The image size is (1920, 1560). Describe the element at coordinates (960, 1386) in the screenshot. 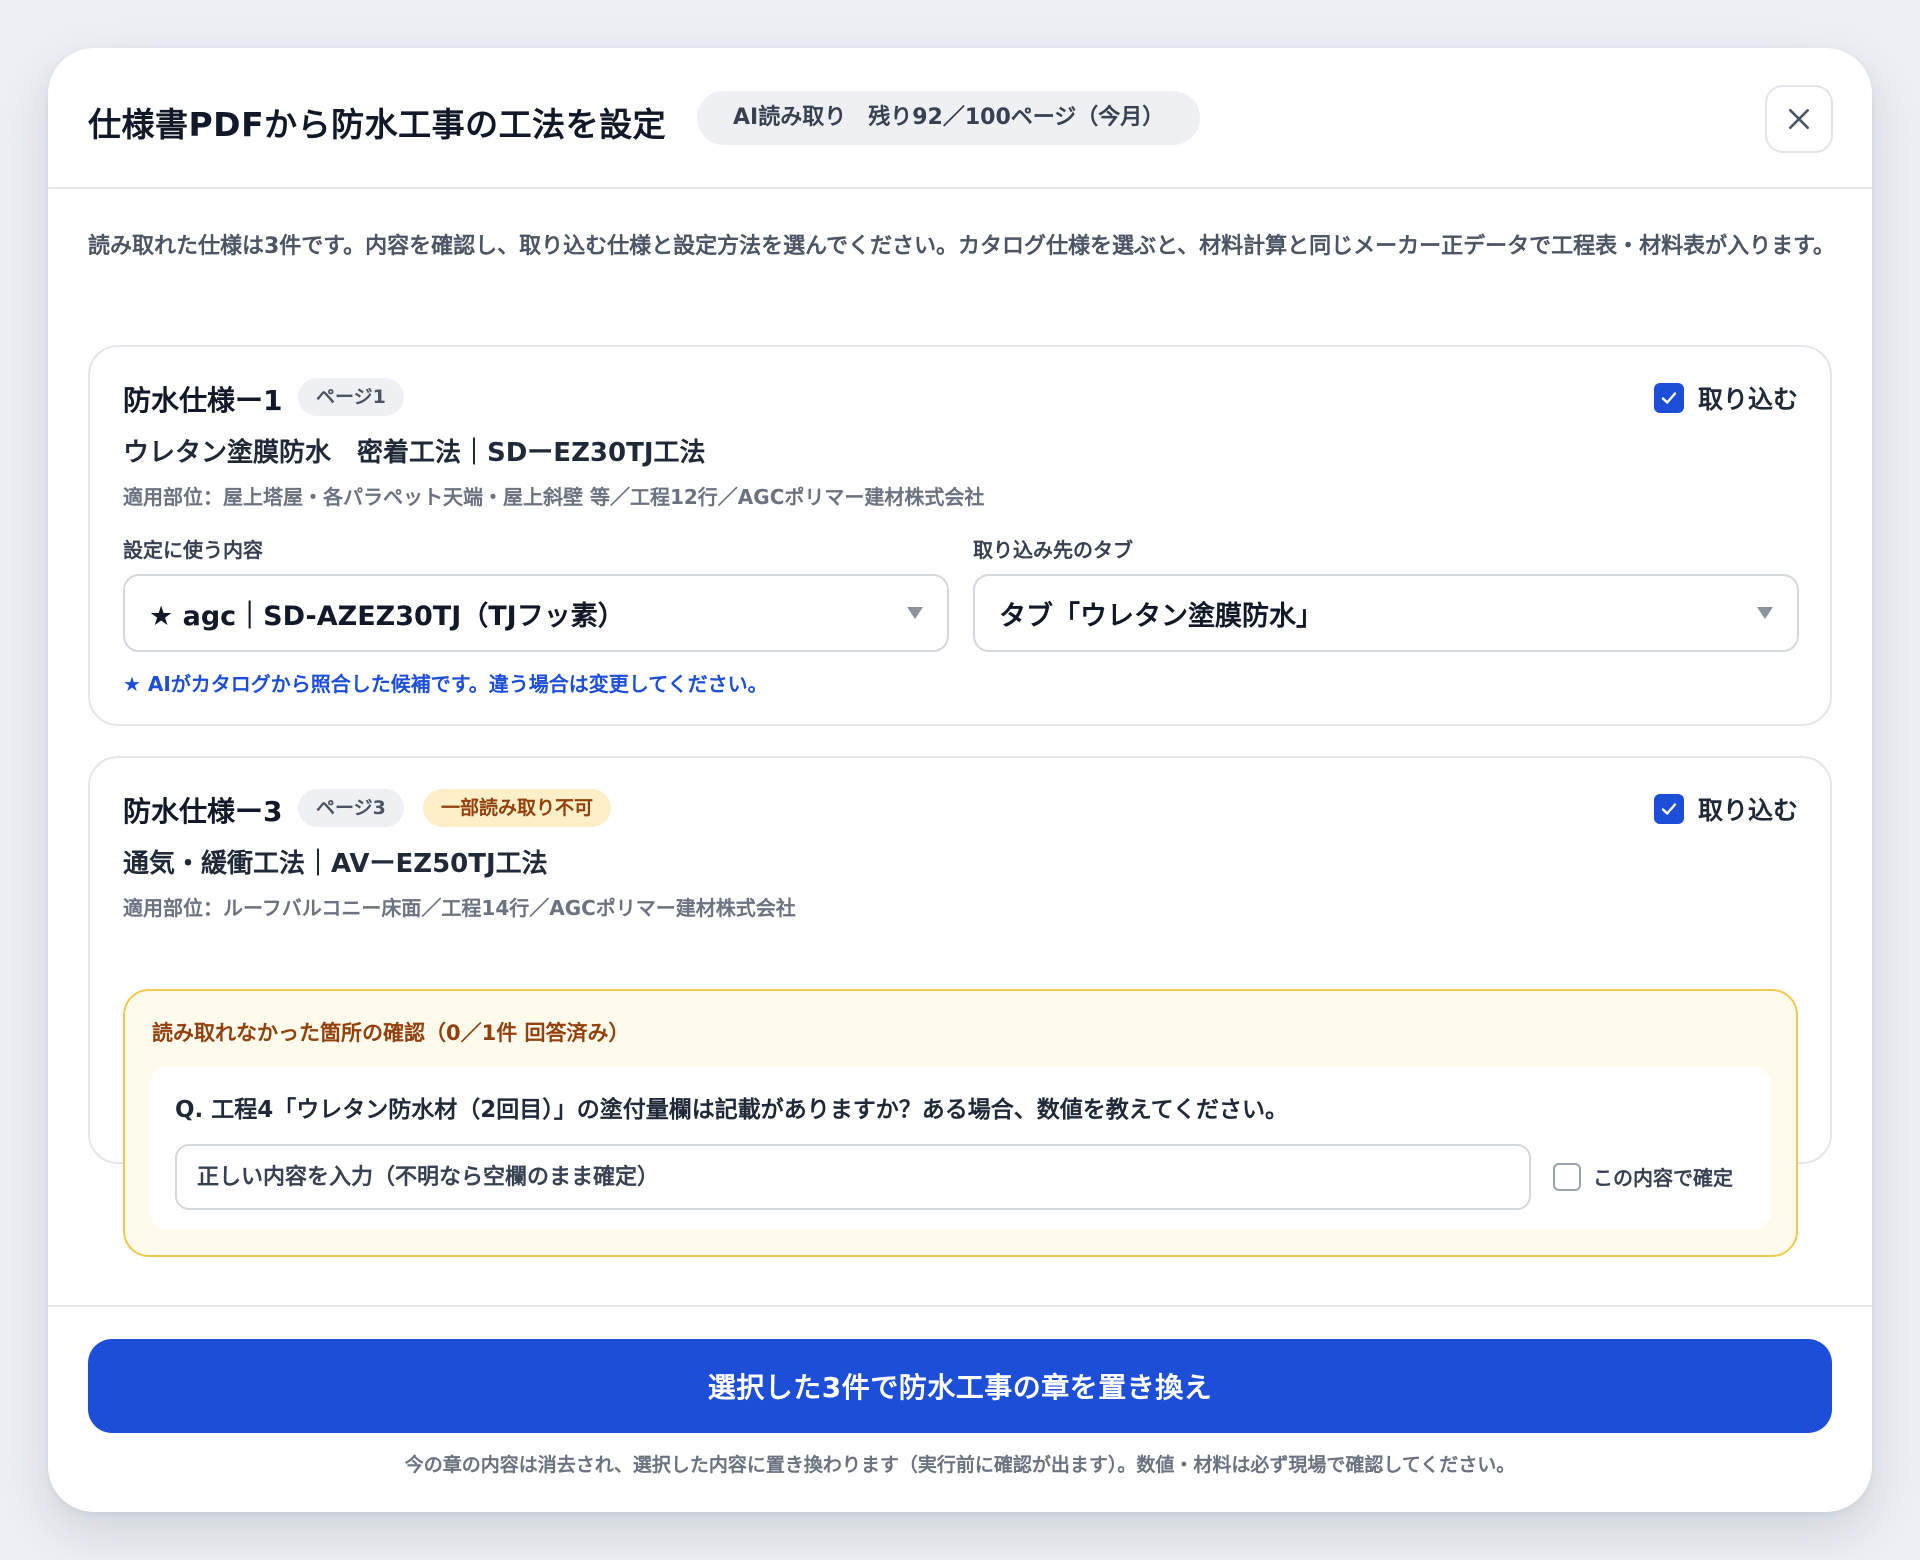

I see `replace-chapter-button: 選択した3件で防水工事の章を置き換え` at that location.